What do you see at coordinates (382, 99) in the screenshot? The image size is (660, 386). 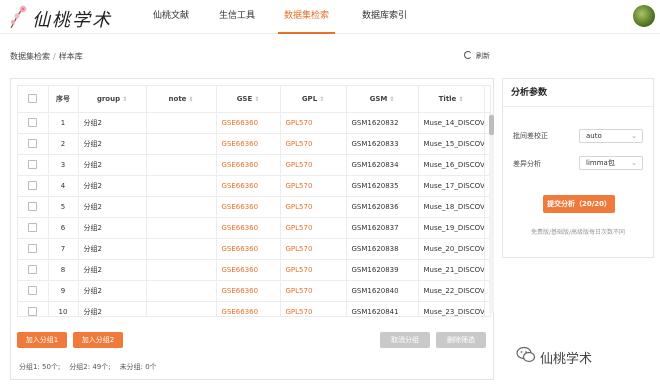 I see `col-header-gsm: GSM ⇕` at bounding box center [382, 99].